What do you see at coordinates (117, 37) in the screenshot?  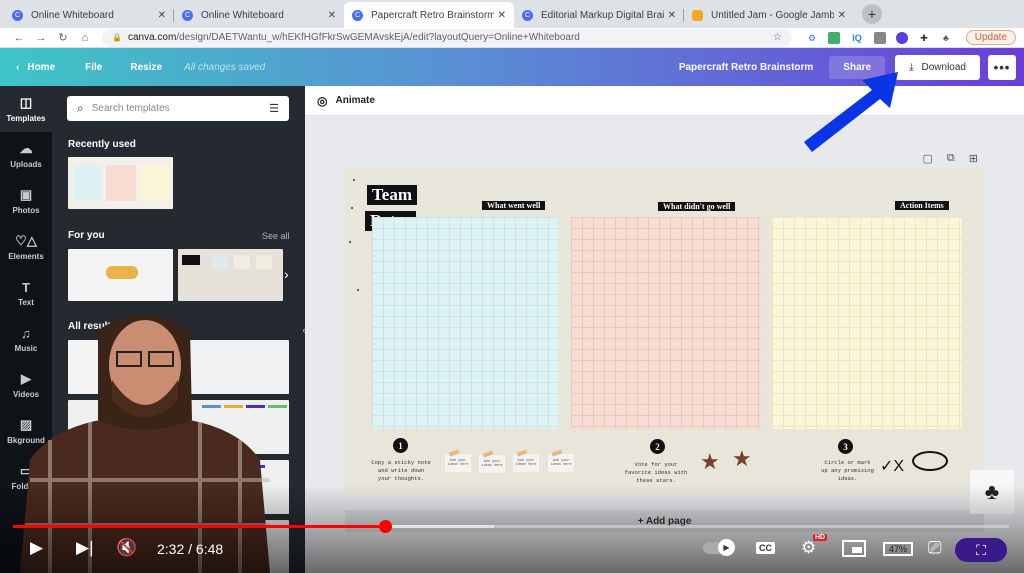 I see `lock-icon: 🔒` at bounding box center [117, 37].